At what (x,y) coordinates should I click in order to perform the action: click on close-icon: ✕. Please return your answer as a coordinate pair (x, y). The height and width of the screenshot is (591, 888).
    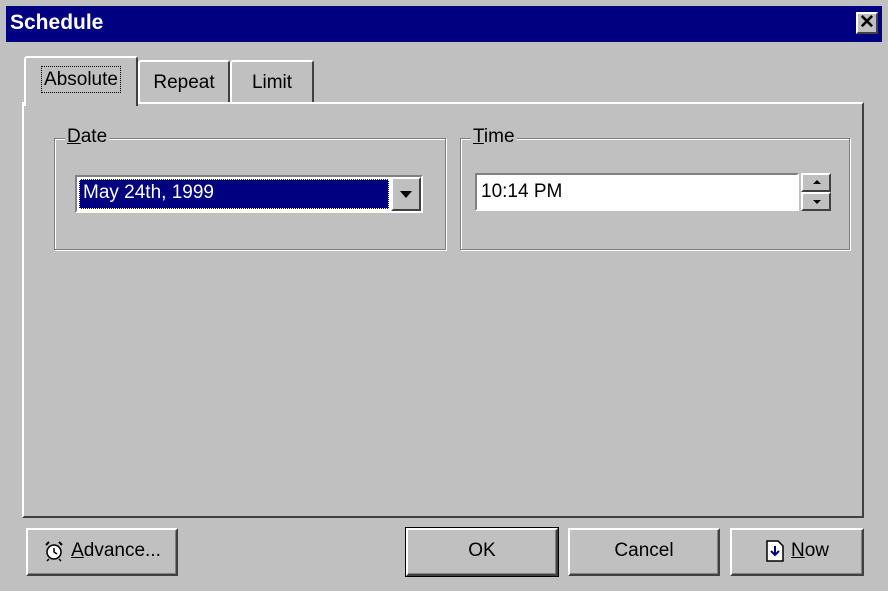
    Looking at the image, I should click on (867, 22).